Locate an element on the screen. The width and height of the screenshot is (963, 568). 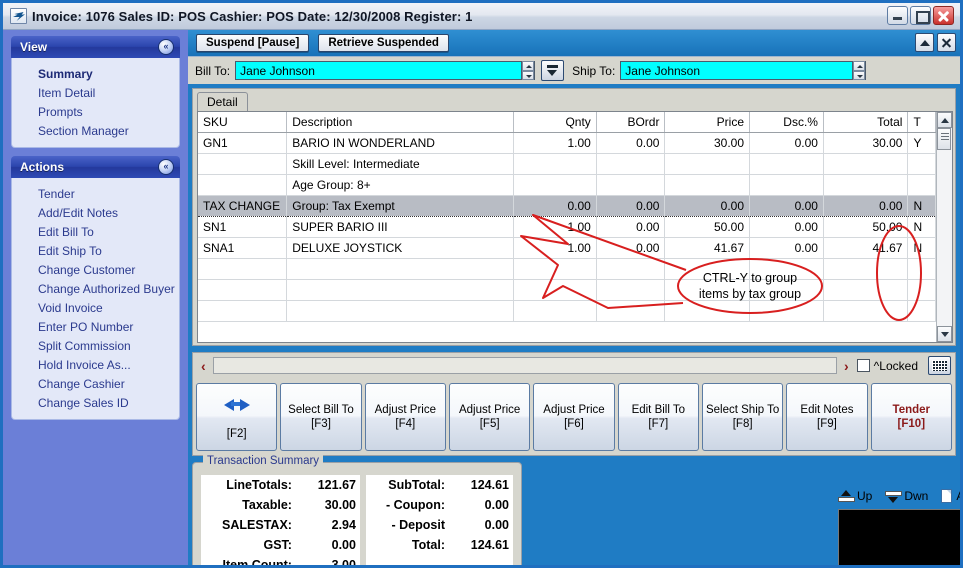
adjust-price-f6-button: Adjust Price [F6] is located at coordinates (574, 416).